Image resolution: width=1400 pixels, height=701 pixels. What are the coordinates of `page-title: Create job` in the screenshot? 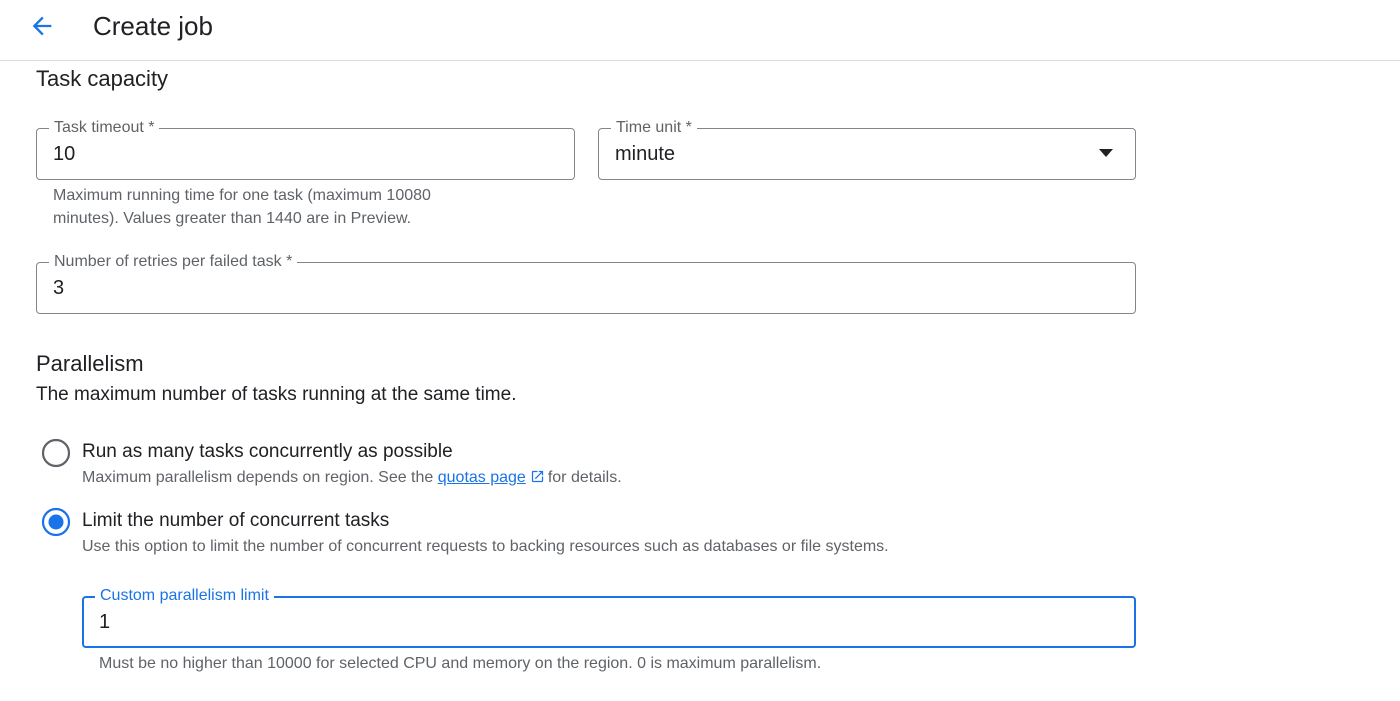 It's located at (153, 26).